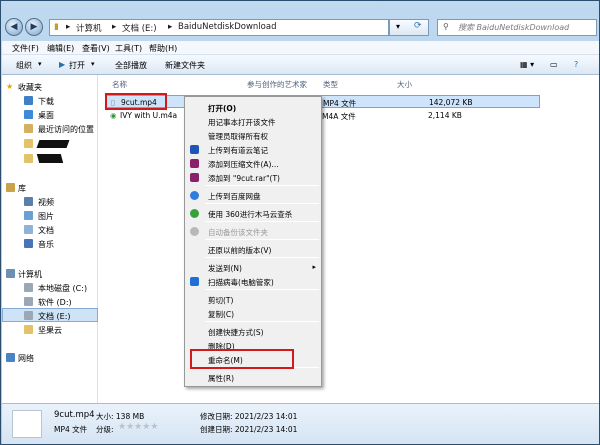 The width and height of the screenshot is (600, 445). I want to click on breadcrumb-folder: BaiduNetdiskDownload, so click(227, 27).